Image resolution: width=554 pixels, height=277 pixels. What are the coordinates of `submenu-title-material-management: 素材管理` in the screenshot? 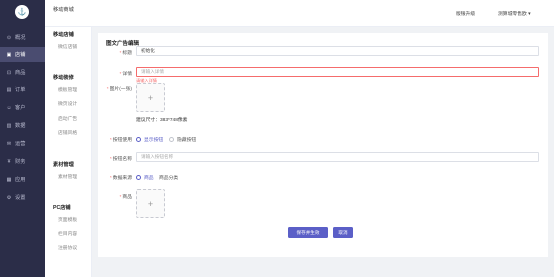 It's located at (63, 165).